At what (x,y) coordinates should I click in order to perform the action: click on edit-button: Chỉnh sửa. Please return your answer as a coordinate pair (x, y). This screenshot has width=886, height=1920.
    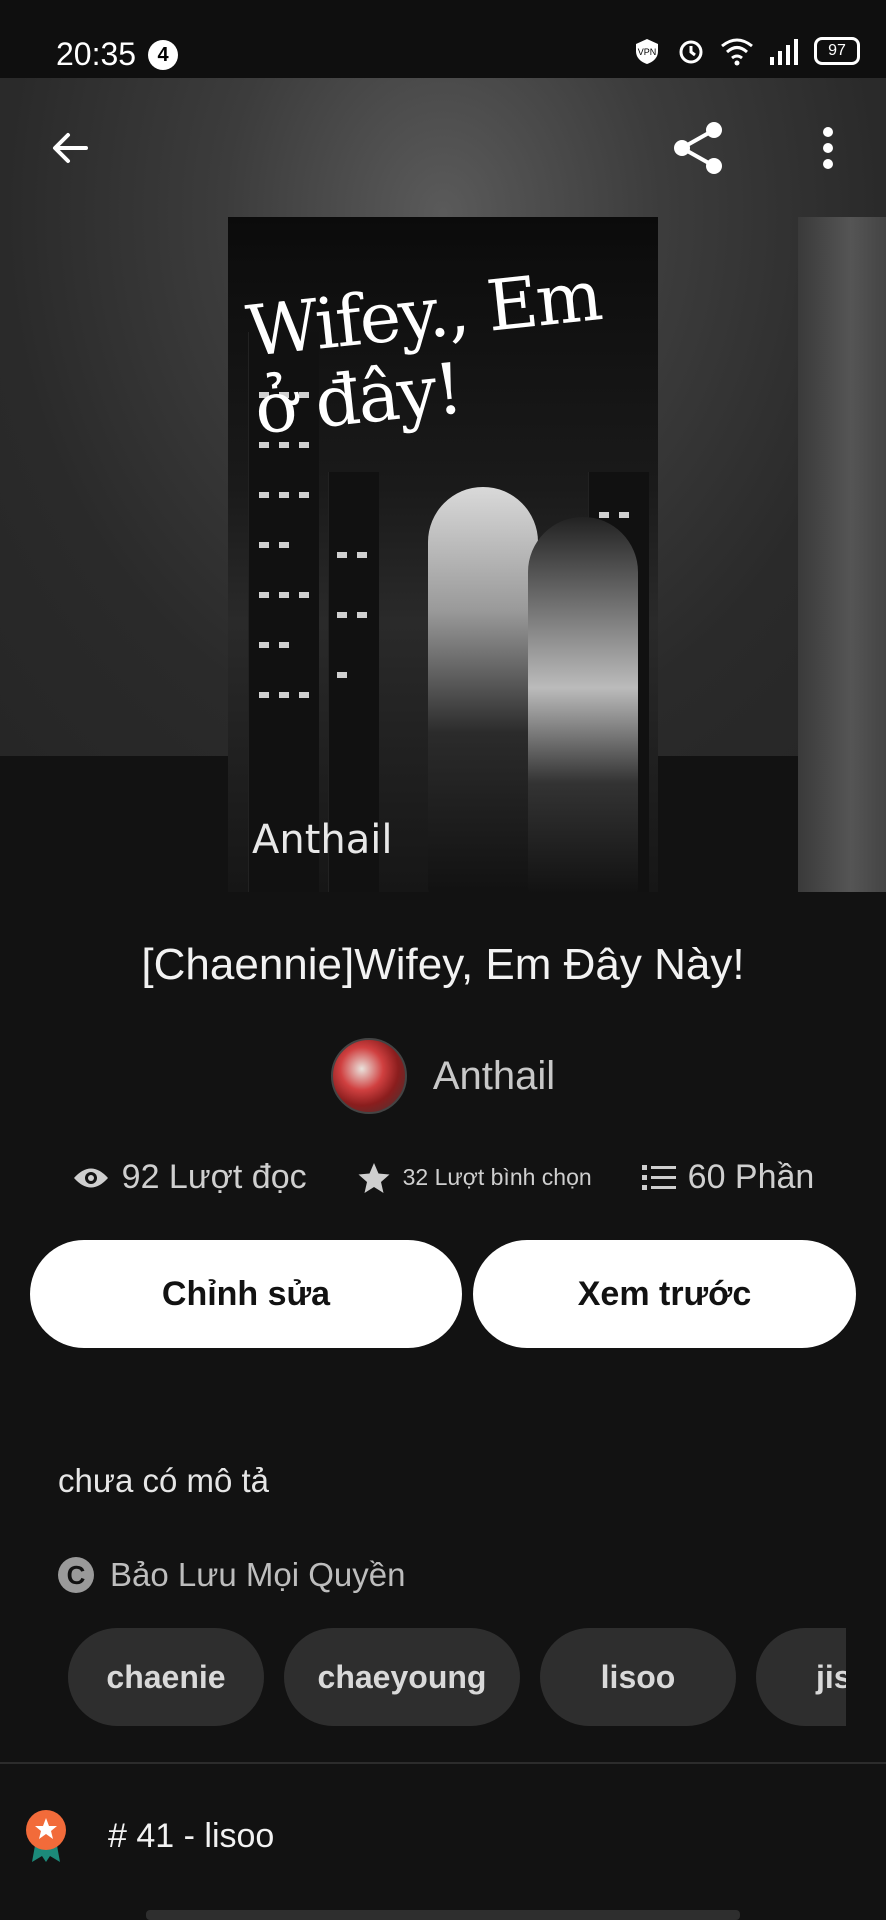
    Looking at the image, I should click on (246, 1294).